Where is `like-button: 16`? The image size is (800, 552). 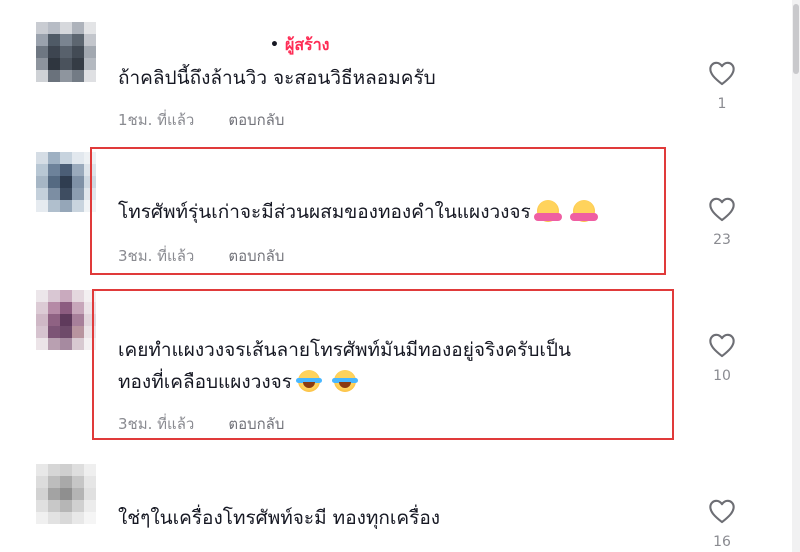 like-button: 16 is located at coordinates (722, 524).